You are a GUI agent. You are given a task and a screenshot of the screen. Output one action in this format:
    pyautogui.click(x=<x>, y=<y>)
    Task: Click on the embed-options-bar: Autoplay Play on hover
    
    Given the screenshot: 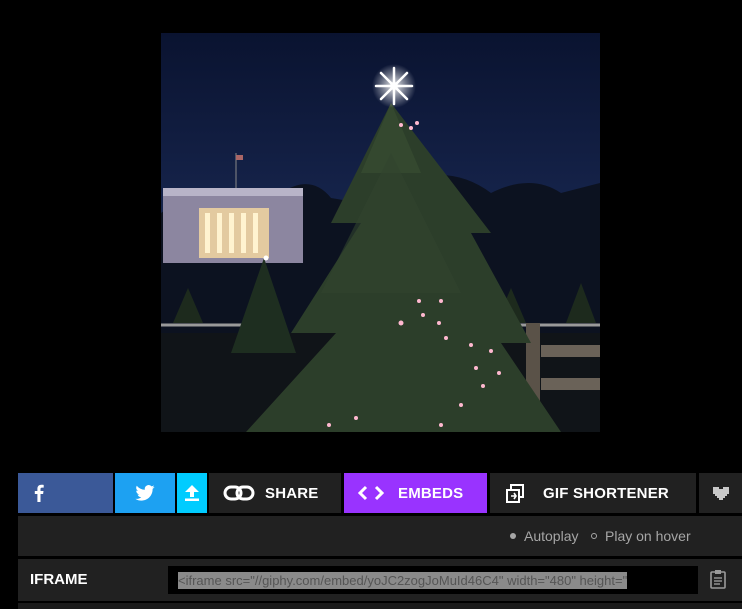 What is the action you would take?
    pyautogui.click(x=380, y=536)
    